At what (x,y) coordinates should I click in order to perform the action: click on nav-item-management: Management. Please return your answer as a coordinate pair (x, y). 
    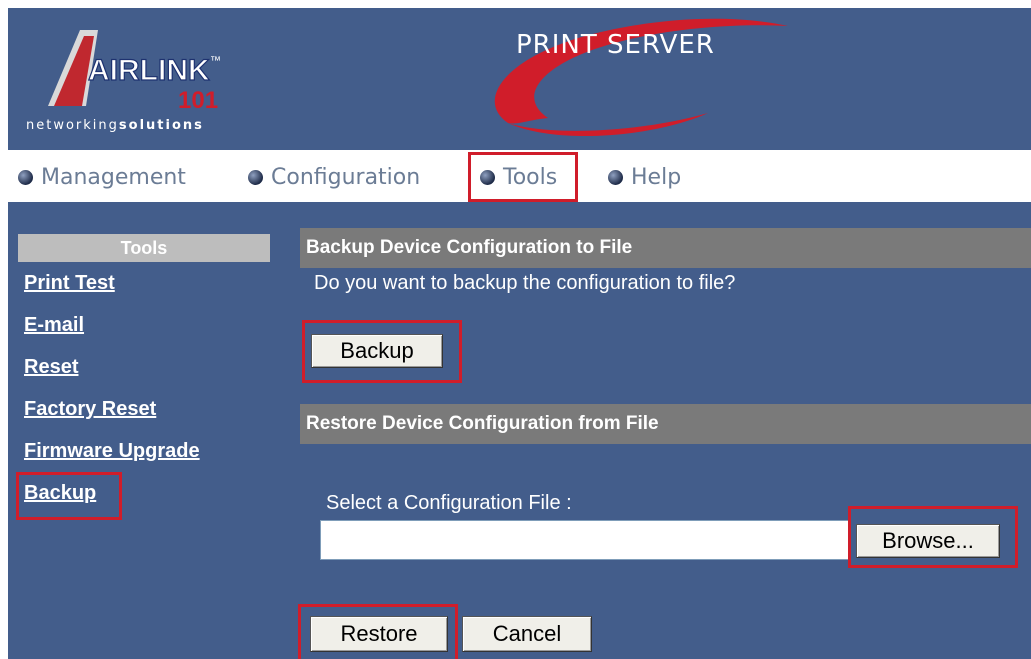
    Looking at the image, I should click on (102, 177).